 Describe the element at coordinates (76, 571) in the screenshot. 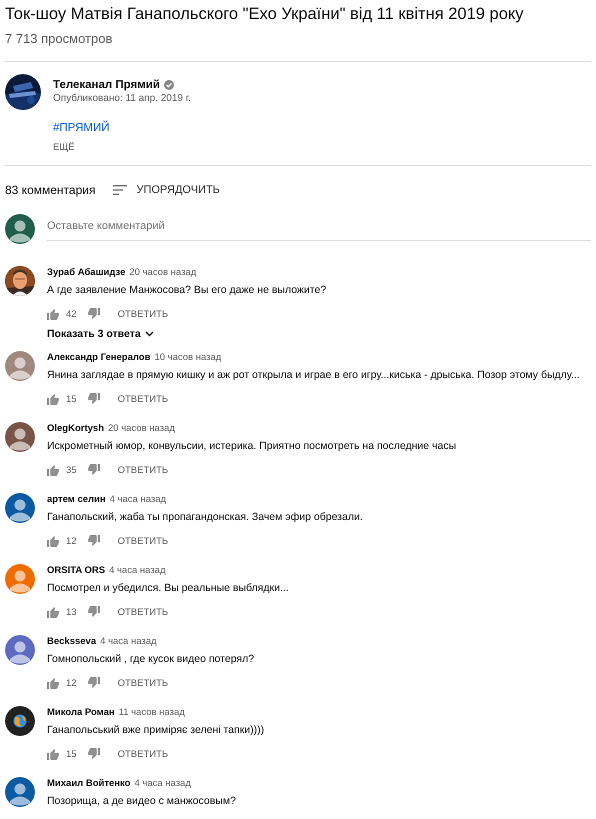

I see `comment-author: ORSITA ORS` at that location.